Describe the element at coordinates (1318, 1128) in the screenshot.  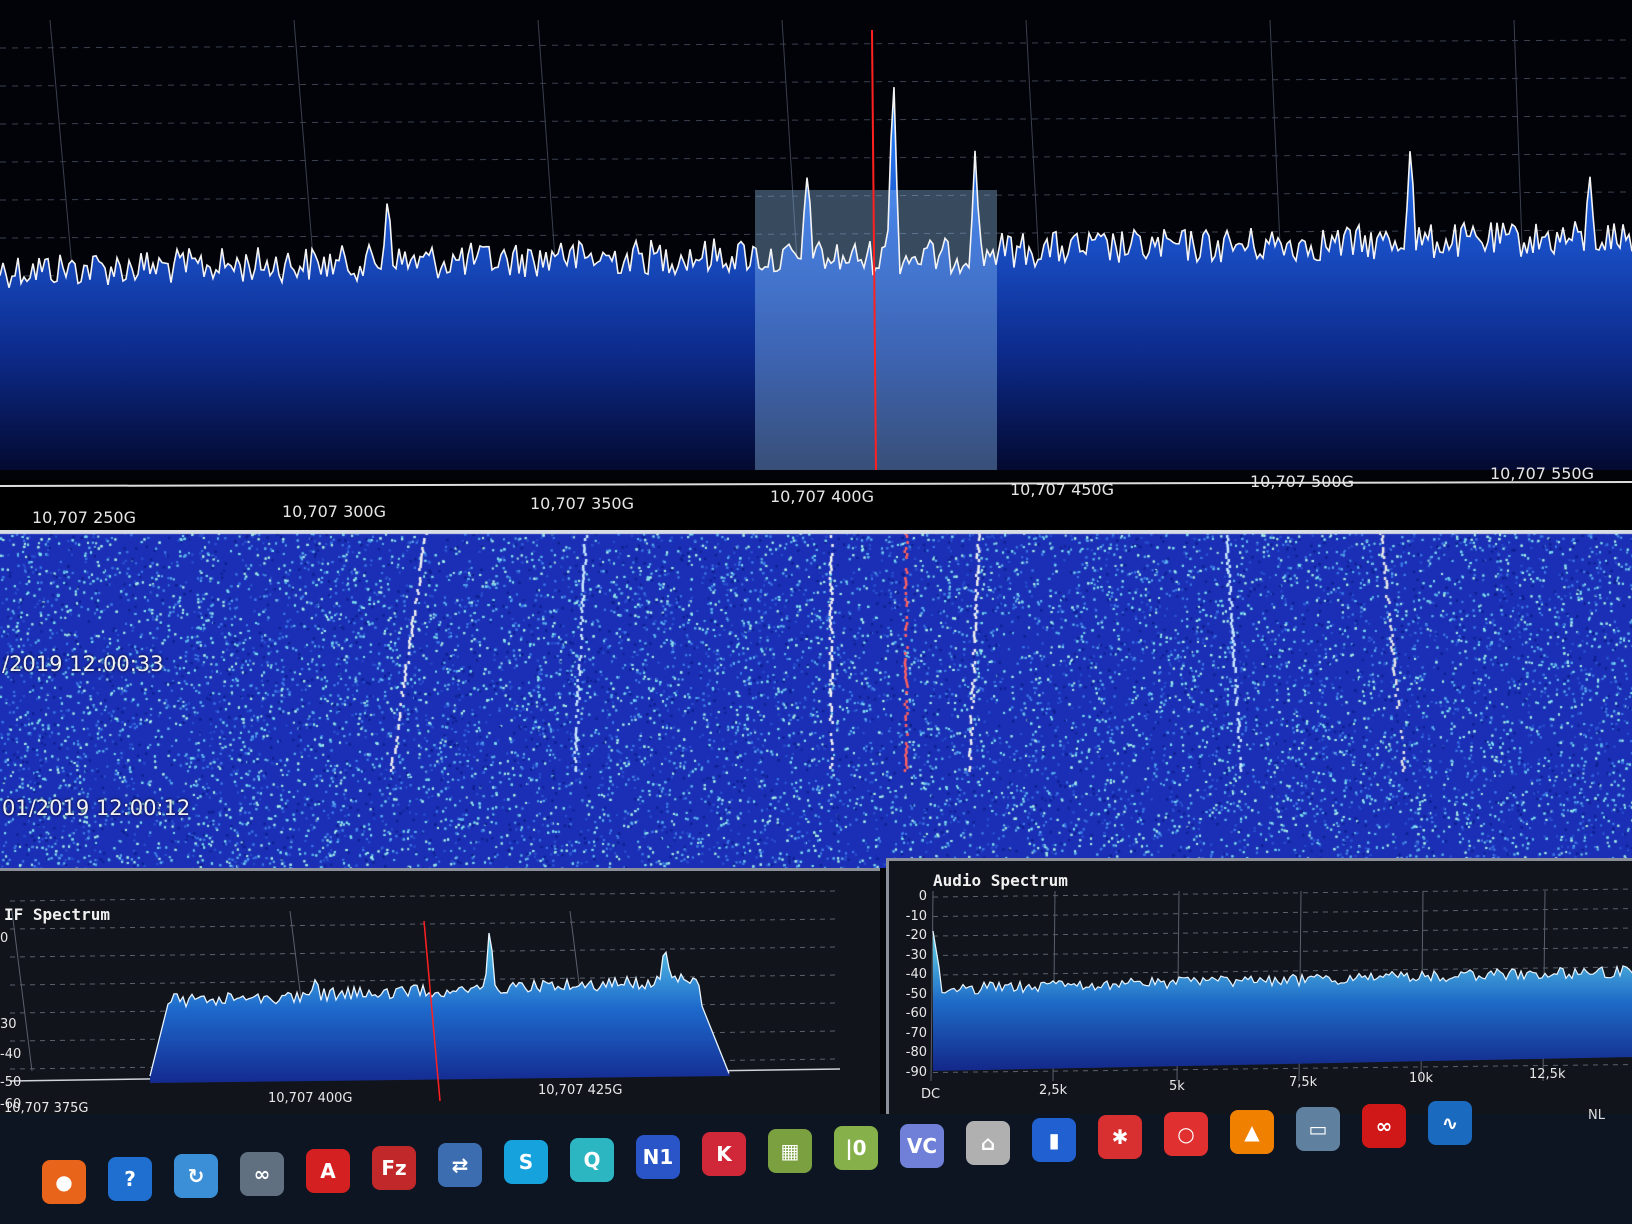
I see `photo-icon: ▭` at that location.